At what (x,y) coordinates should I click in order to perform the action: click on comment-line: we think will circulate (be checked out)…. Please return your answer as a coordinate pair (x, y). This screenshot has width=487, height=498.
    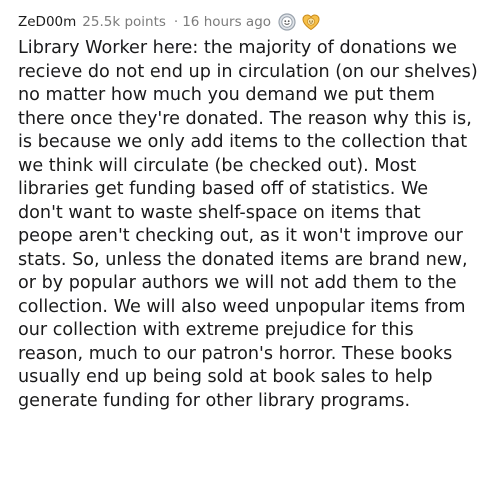
    Looking at the image, I should click on (217, 165).